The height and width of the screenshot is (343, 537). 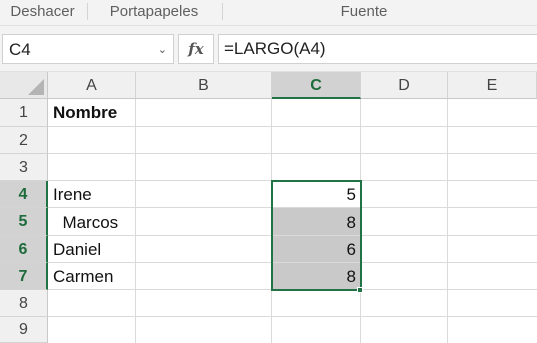 I want to click on select-all-icon, so click(x=36, y=87).